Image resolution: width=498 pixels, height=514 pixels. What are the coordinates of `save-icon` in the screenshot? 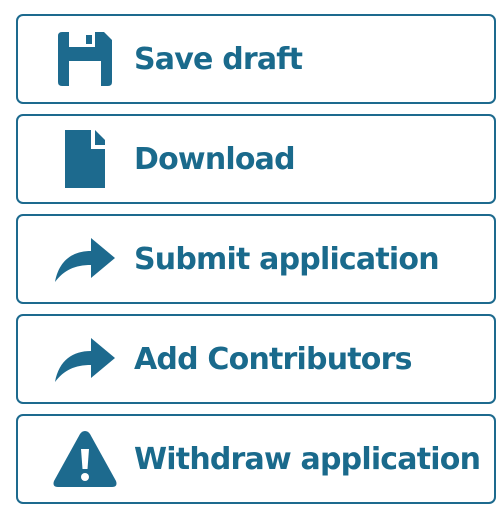 It's located at (85, 59).